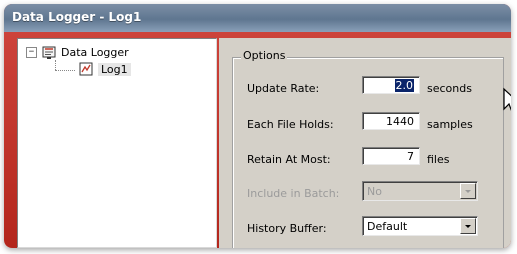 This screenshot has width=517, height=254. I want to click on include-batch-select: No, so click(420, 191).